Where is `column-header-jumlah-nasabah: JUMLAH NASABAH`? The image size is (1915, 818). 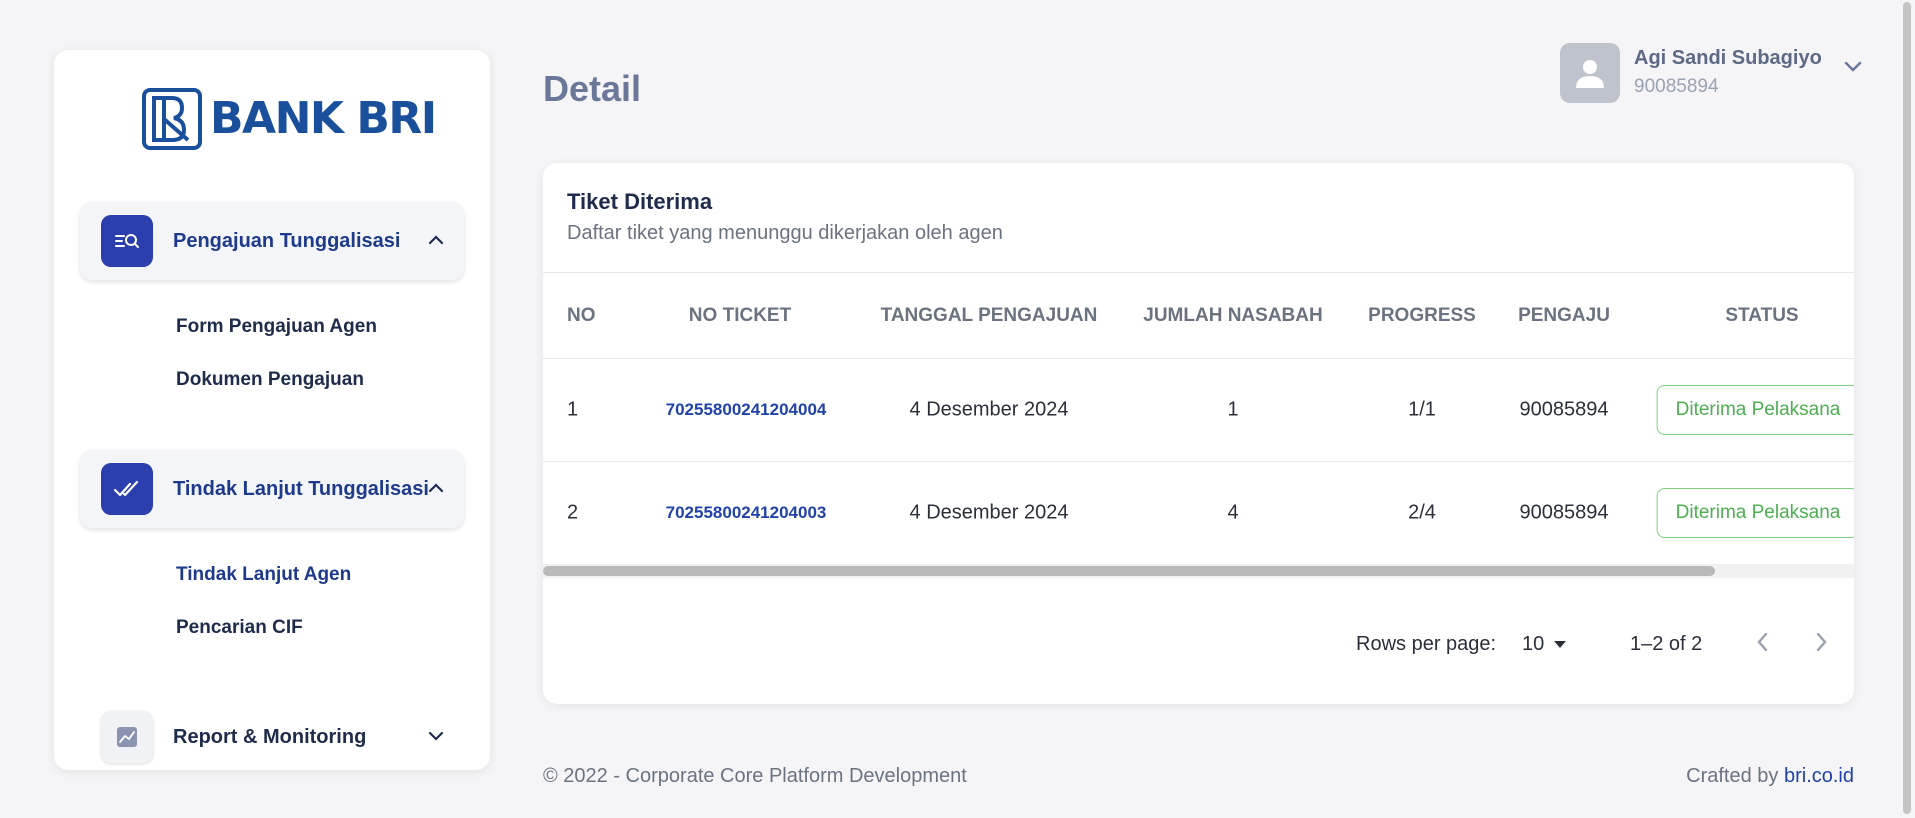 column-header-jumlah-nasabah: JUMLAH NASABAH is located at coordinates (1232, 316).